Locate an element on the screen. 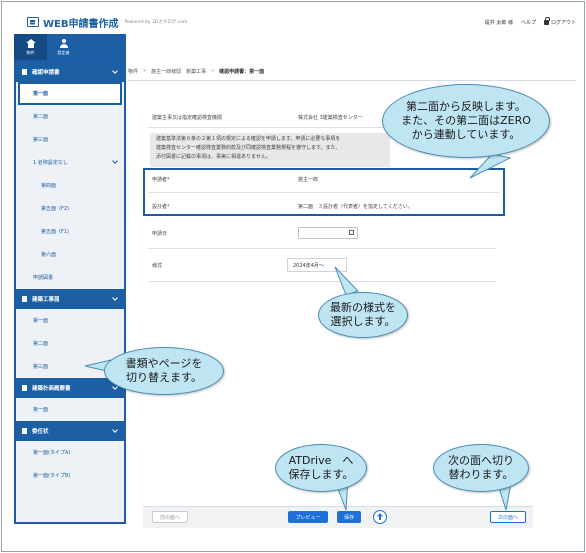 This screenshot has width=586, height=553. sidebar-item-page2: 第二面 is located at coordinates (70, 116).